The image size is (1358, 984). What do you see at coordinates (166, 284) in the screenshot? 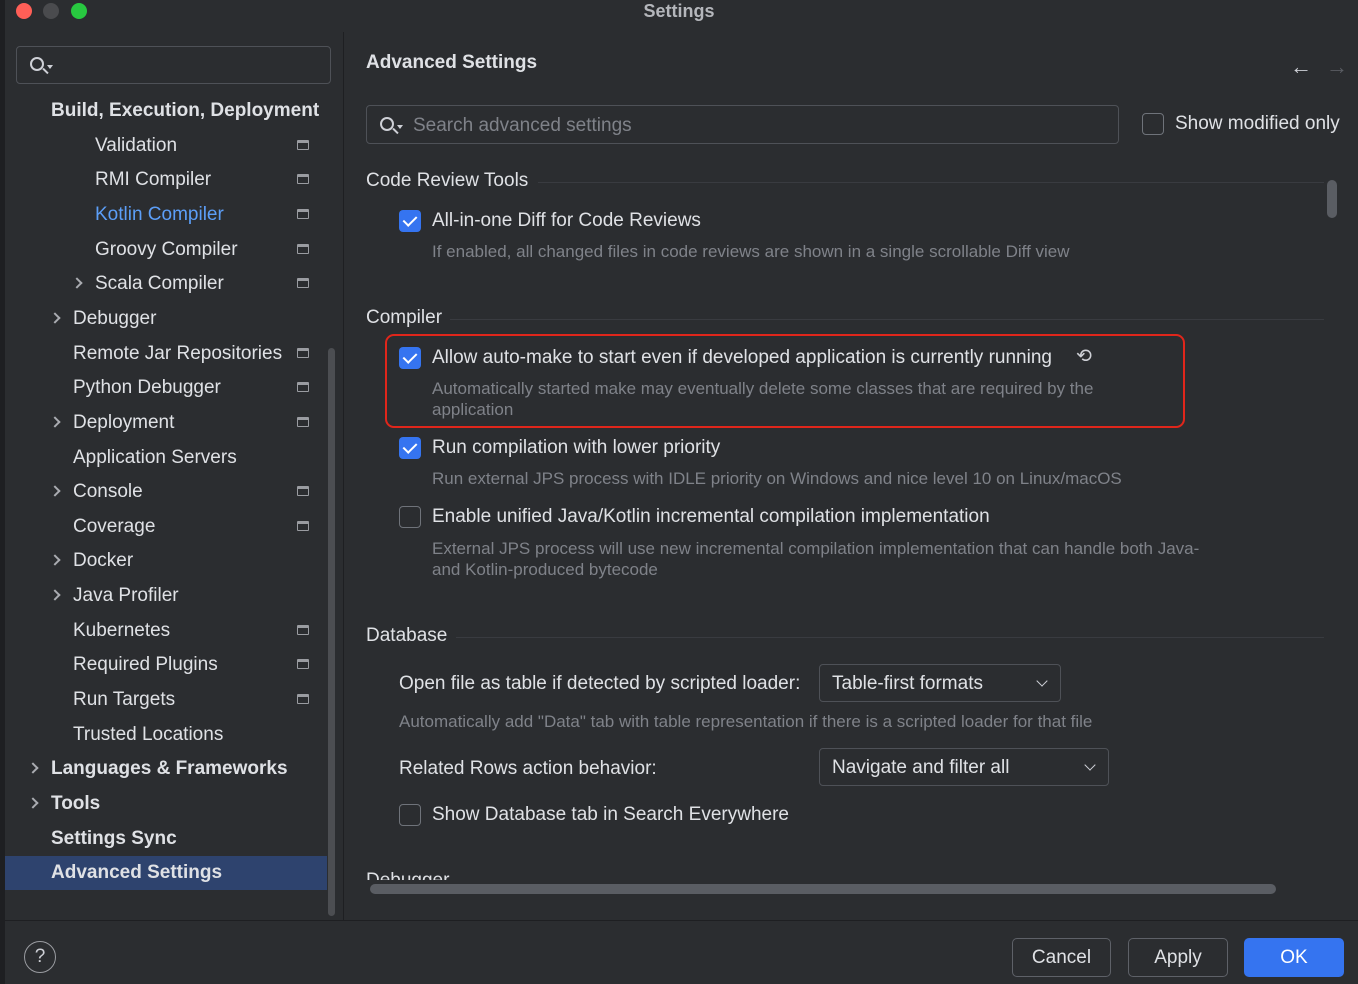
I see `sidebar-item: Scala Compiler` at bounding box center [166, 284].